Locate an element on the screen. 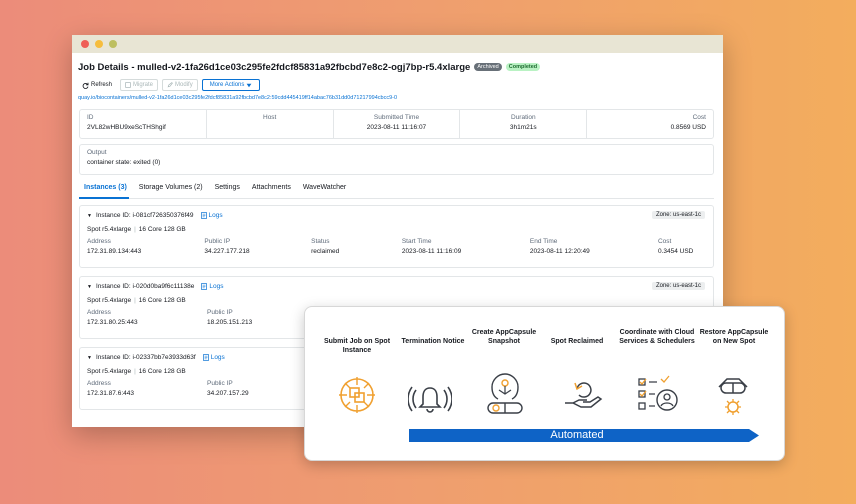  modify-button: Modify is located at coordinates (180, 85).